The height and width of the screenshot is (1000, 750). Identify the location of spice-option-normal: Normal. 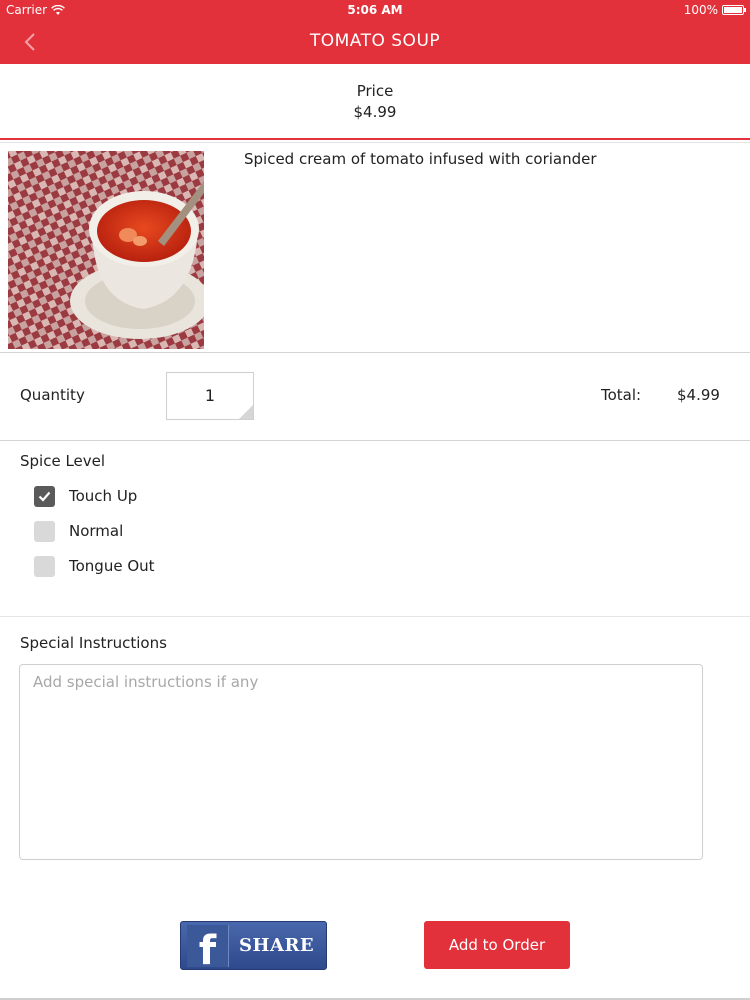
(78, 531).